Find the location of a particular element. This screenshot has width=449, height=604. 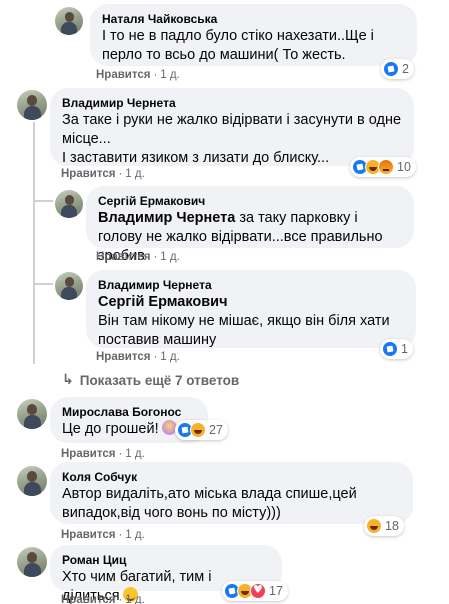

reactions-summary: 17 is located at coordinates (255, 591).